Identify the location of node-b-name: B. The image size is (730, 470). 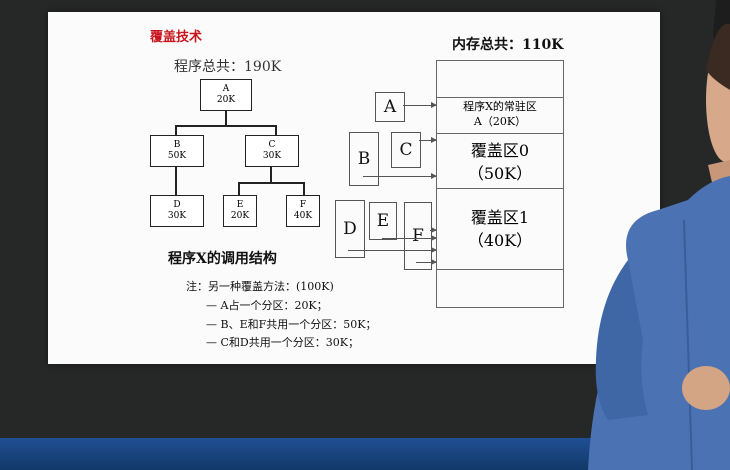
(177, 145).